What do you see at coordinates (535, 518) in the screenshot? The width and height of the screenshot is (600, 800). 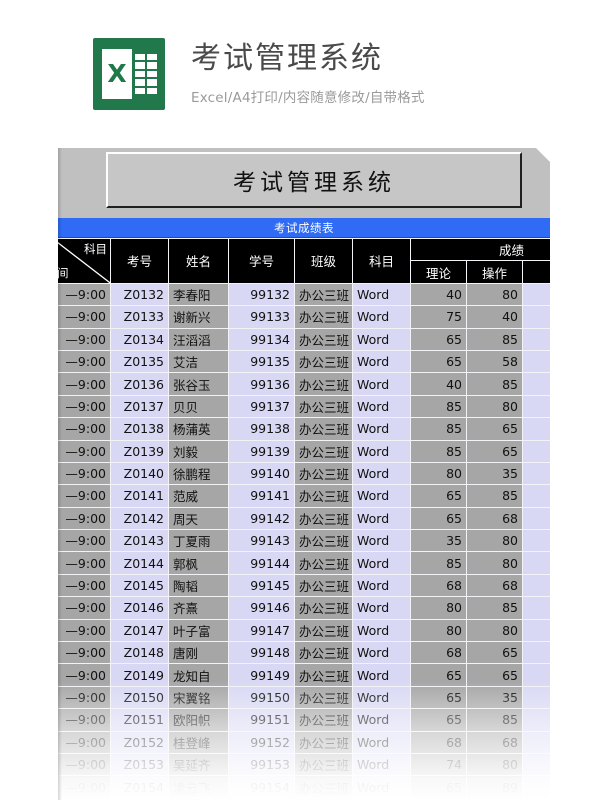 I see `cell-total: 67` at bounding box center [535, 518].